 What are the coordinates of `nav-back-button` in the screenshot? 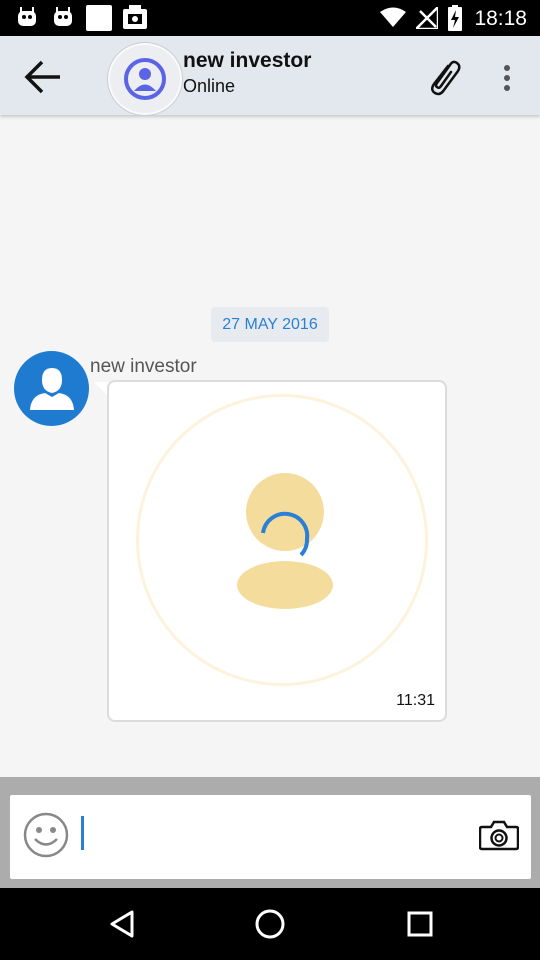 It's located at (122, 924).